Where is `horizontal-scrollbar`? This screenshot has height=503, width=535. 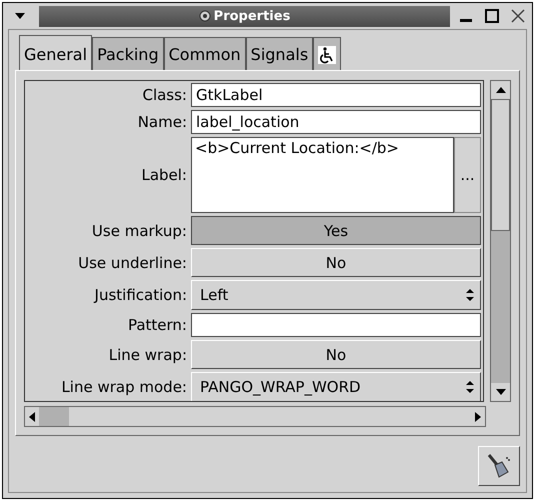 horizontal-scrollbar is located at coordinates (255, 416).